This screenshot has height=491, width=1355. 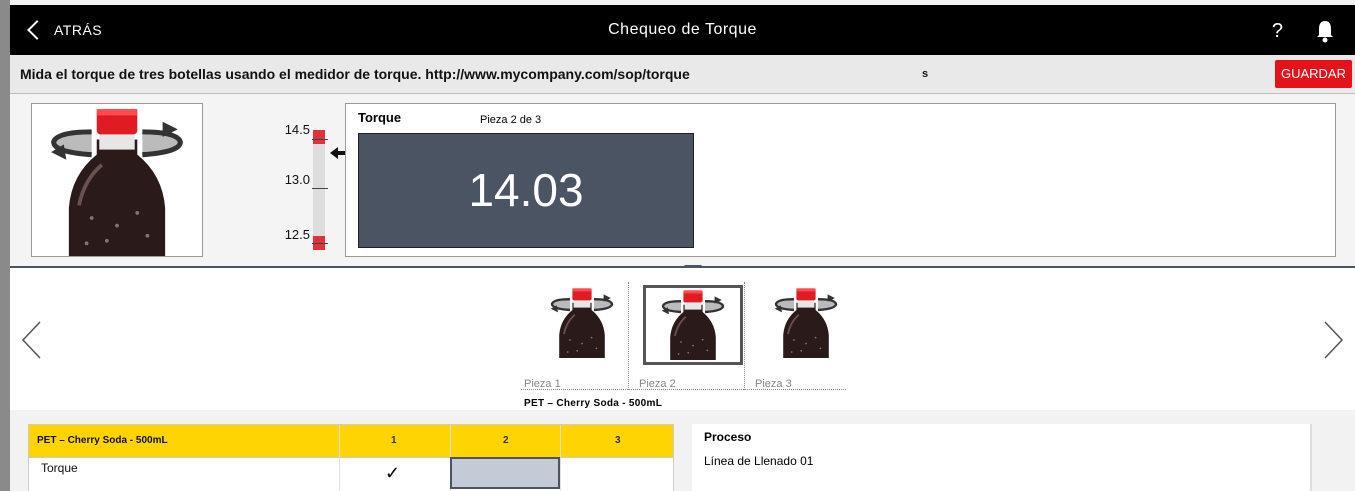 What do you see at coordinates (297, 129) in the screenshot?
I see `gauge-label-max: 14.5` at bounding box center [297, 129].